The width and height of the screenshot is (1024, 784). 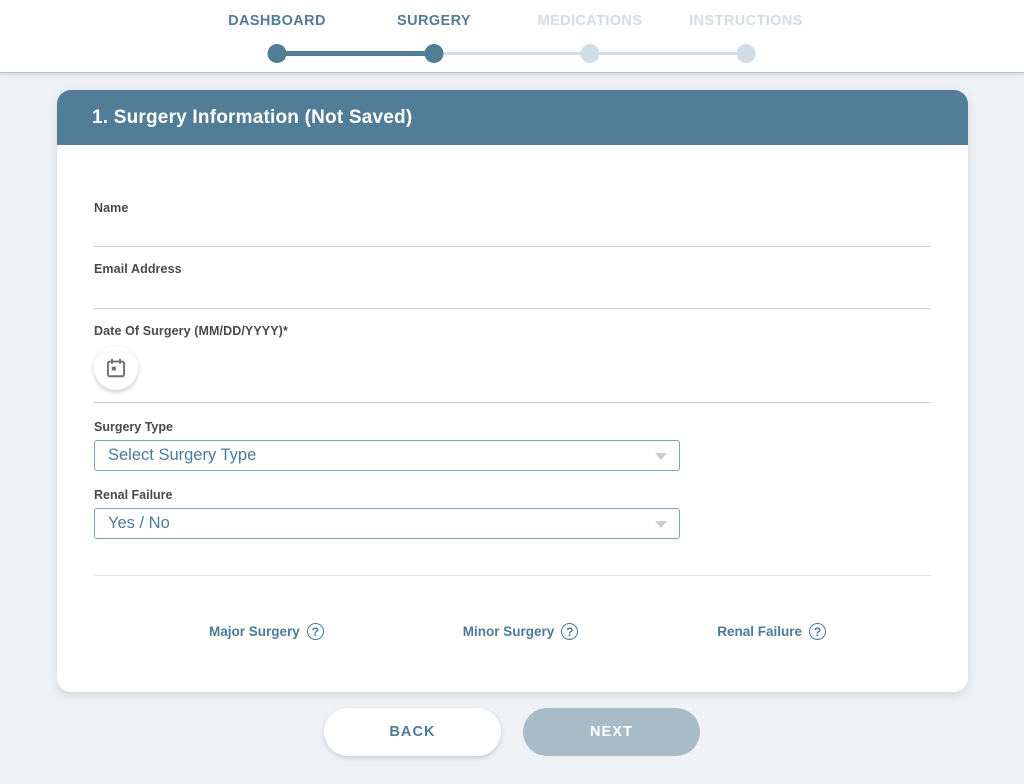 What do you see at coordinates (611, 732) in the screenshot?
I see `next-button: NEXT` at bounding box center [611, 732].